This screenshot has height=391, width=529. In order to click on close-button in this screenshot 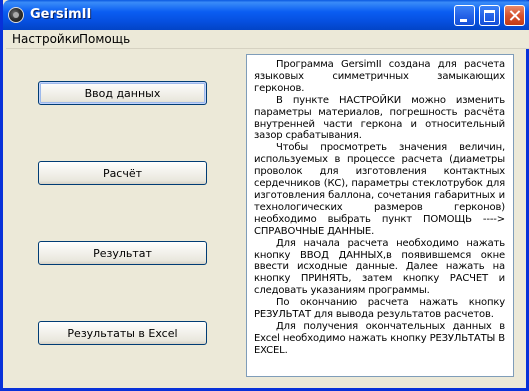, I will do `click(514, 15)`.